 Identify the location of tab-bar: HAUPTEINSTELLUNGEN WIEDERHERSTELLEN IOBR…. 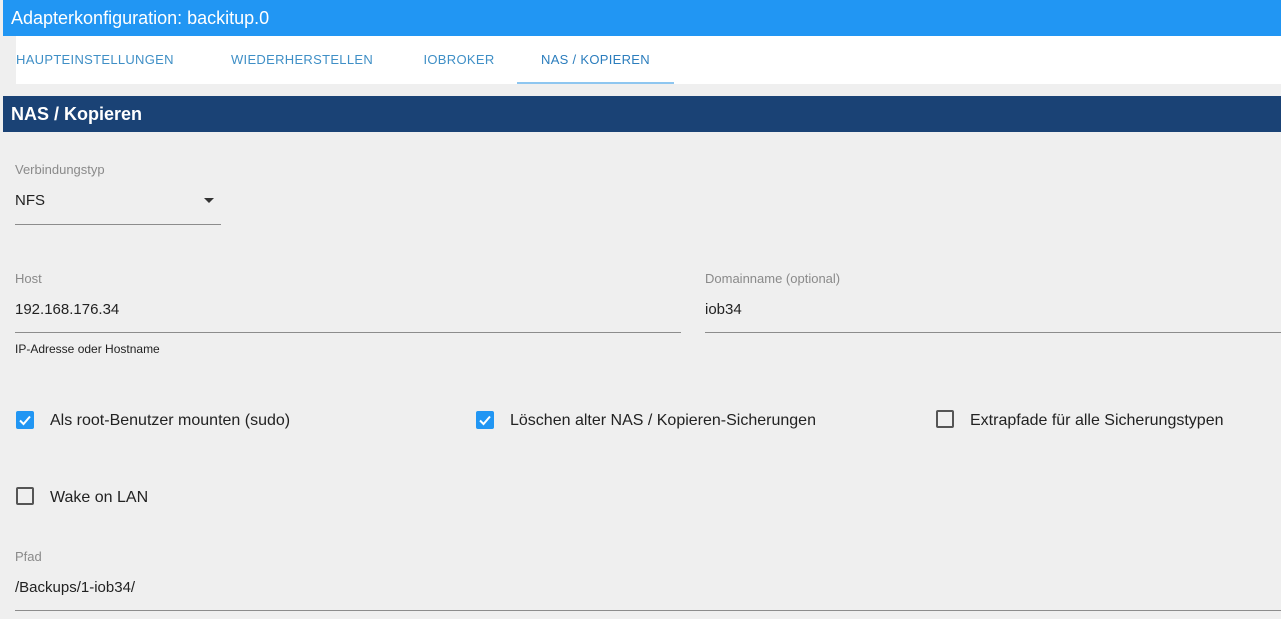
(648, 60).